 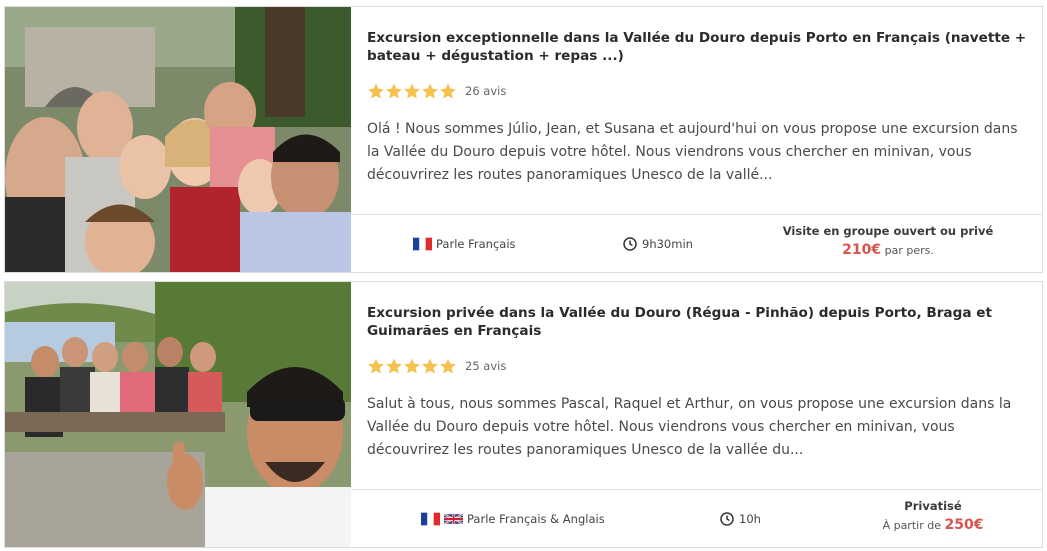 I want to click on review-count: 25 avis, so click(x=485, y=366).